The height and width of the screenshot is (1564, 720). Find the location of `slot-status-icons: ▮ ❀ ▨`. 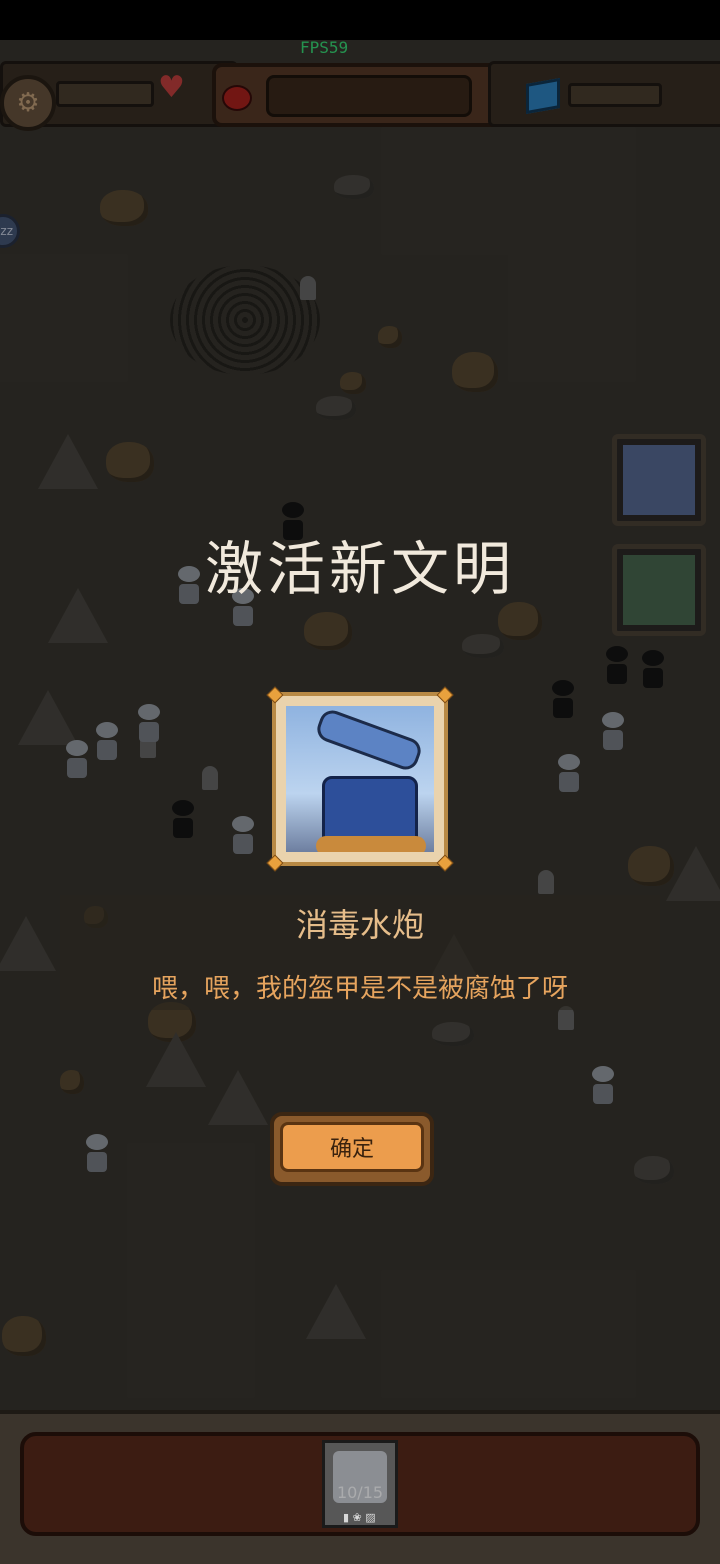

slot-status-icons: ▮ ❀ ▨ is located at coordinates (359, 1517).